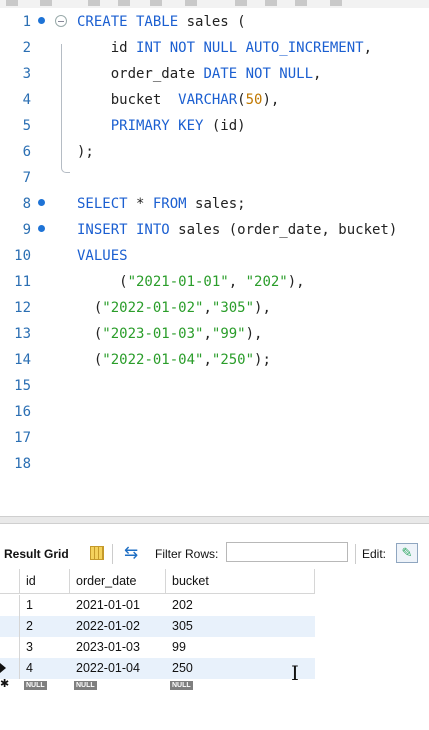  Describe the element at coordinates (240, 647) in the screenshot. I see `table-cell: 99` at that location.